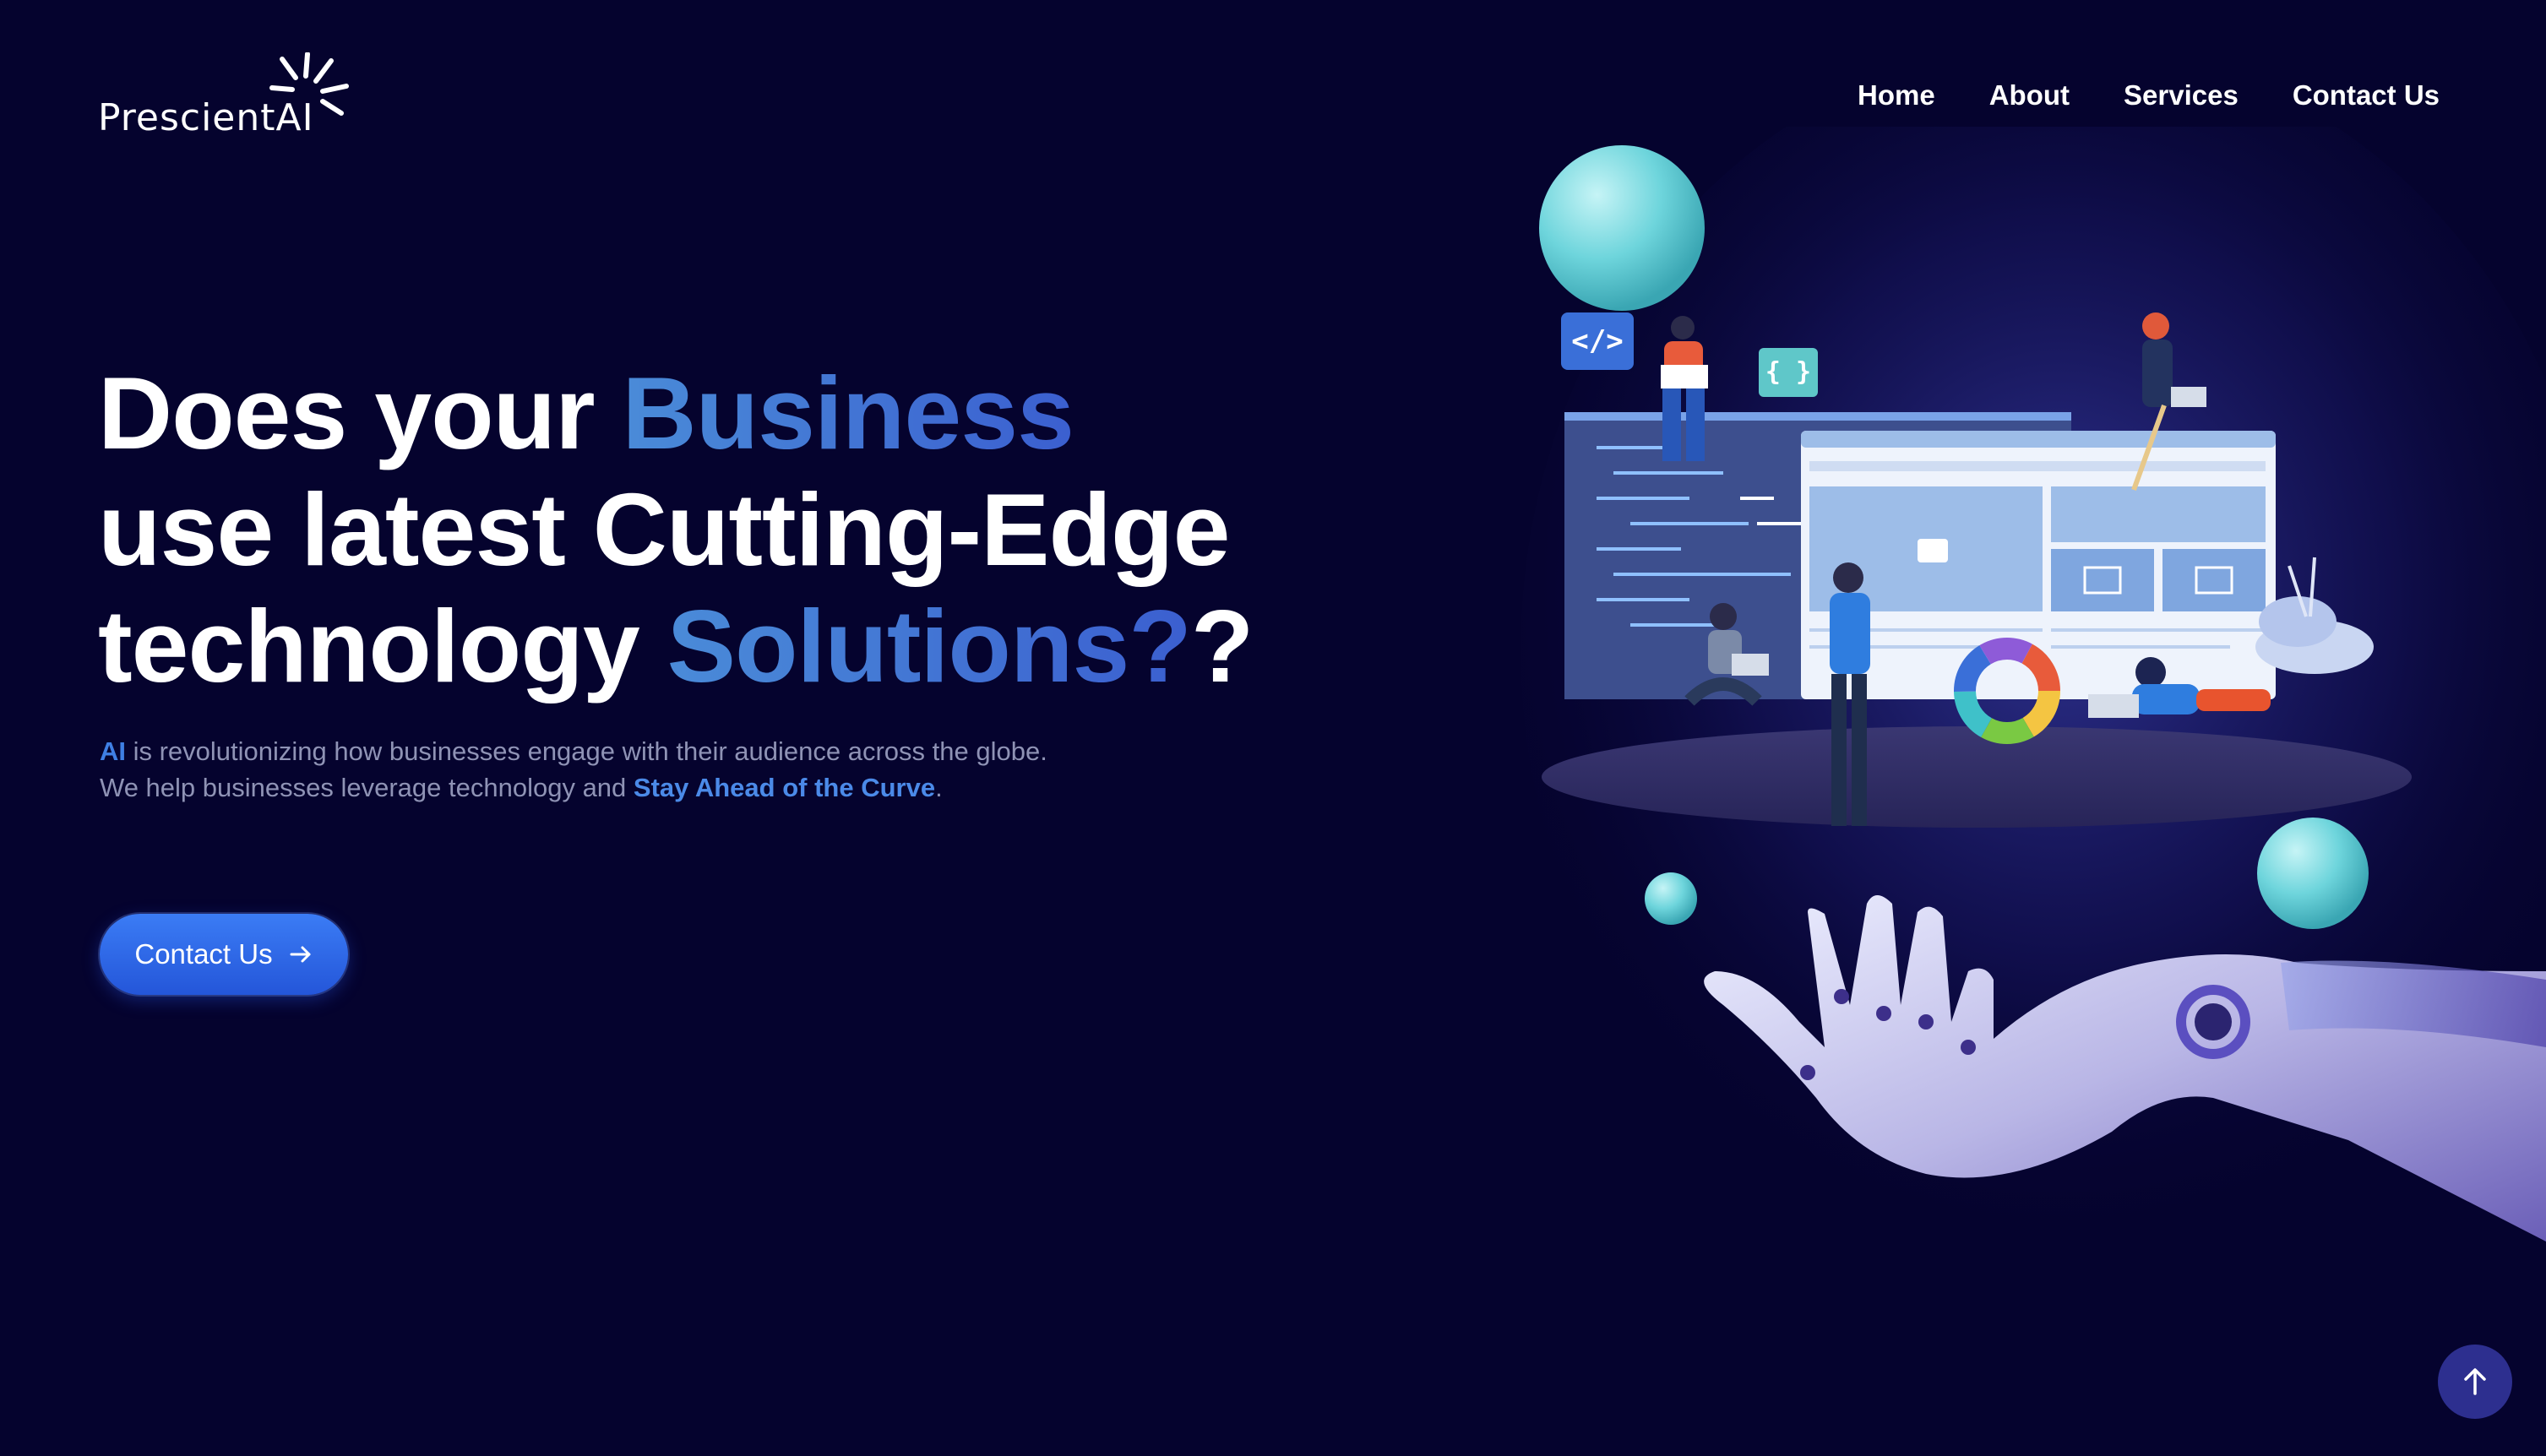 The image size is (2546, 1456). I want to click on brace-tag-text: { }, so click(1788, 372).